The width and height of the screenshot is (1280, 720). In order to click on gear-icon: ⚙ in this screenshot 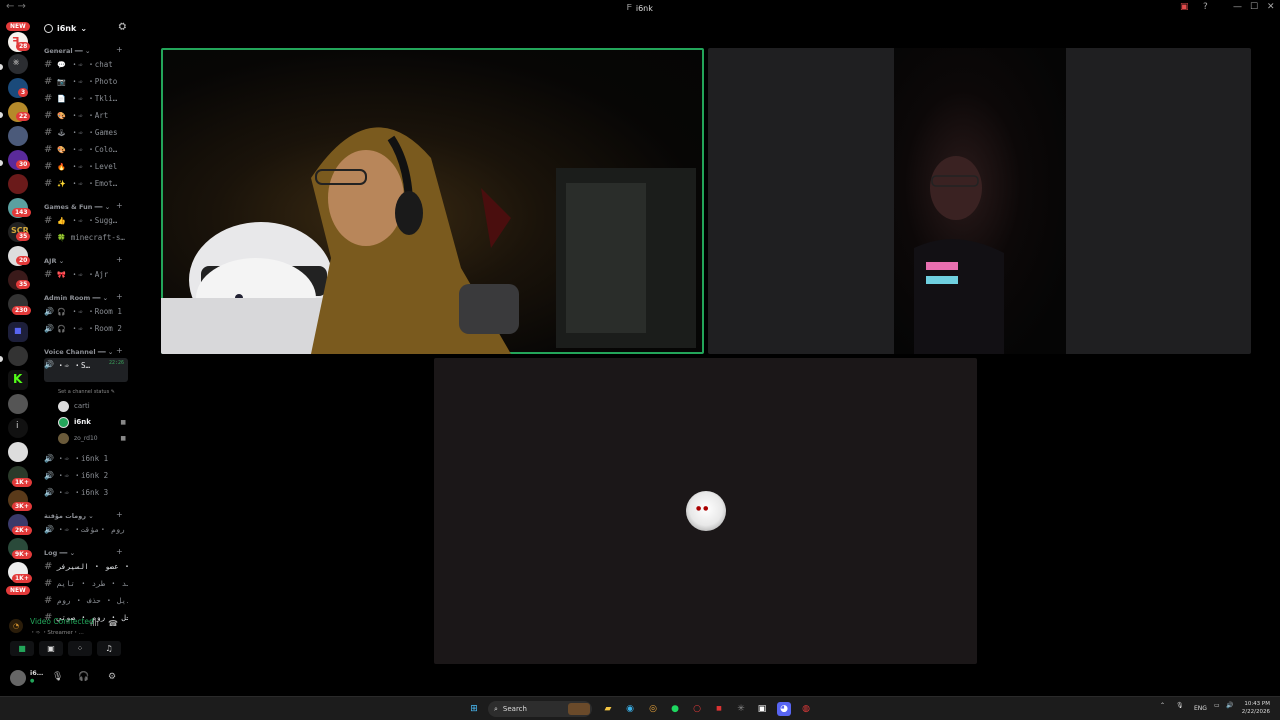, I will do `click(112, 677)`.